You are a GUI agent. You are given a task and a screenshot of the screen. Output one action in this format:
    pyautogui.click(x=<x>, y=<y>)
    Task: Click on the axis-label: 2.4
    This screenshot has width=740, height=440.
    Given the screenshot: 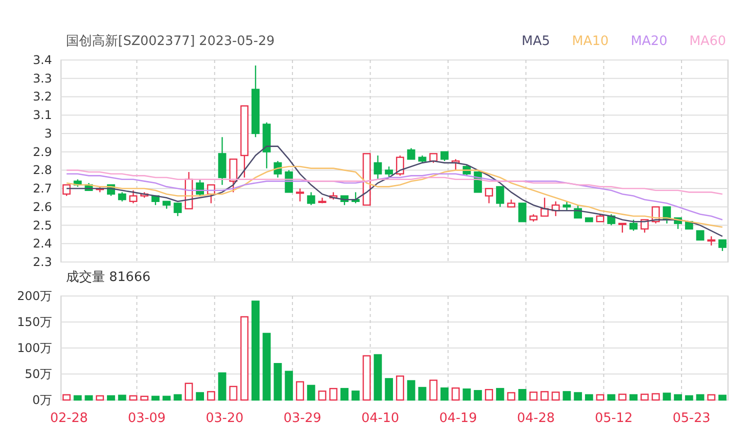 What is the action you would take?
    pyautogui.click(x=42, y=243)
    